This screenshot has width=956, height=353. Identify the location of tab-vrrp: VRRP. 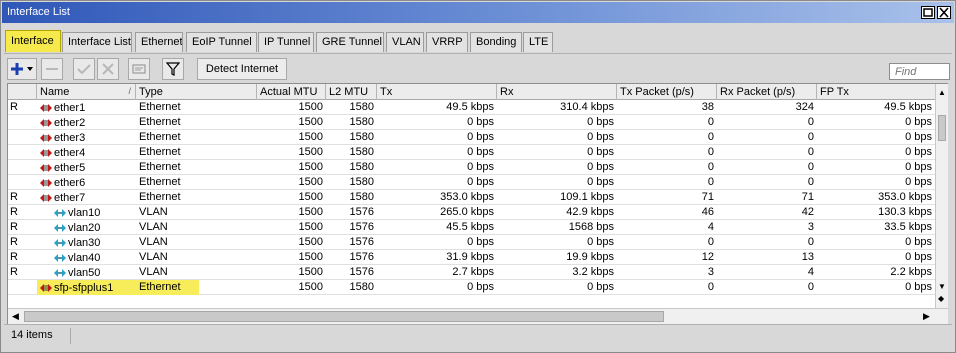
(447, 42).